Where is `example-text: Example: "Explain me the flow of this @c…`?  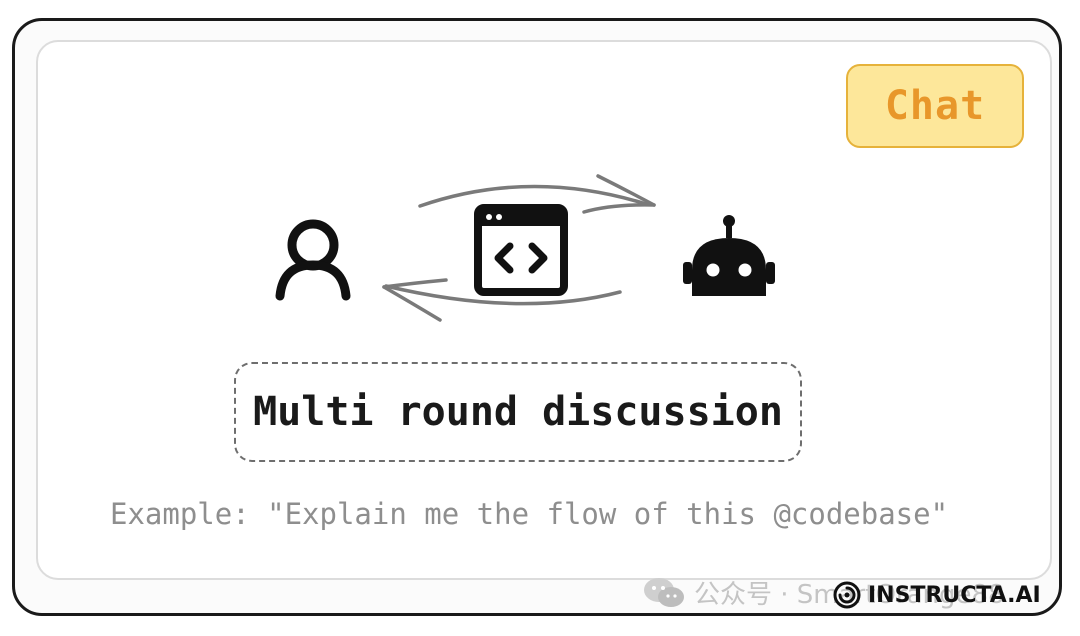 example-text: Example: "Explain me the flow of this @c… is located at coordinates (529, 514).